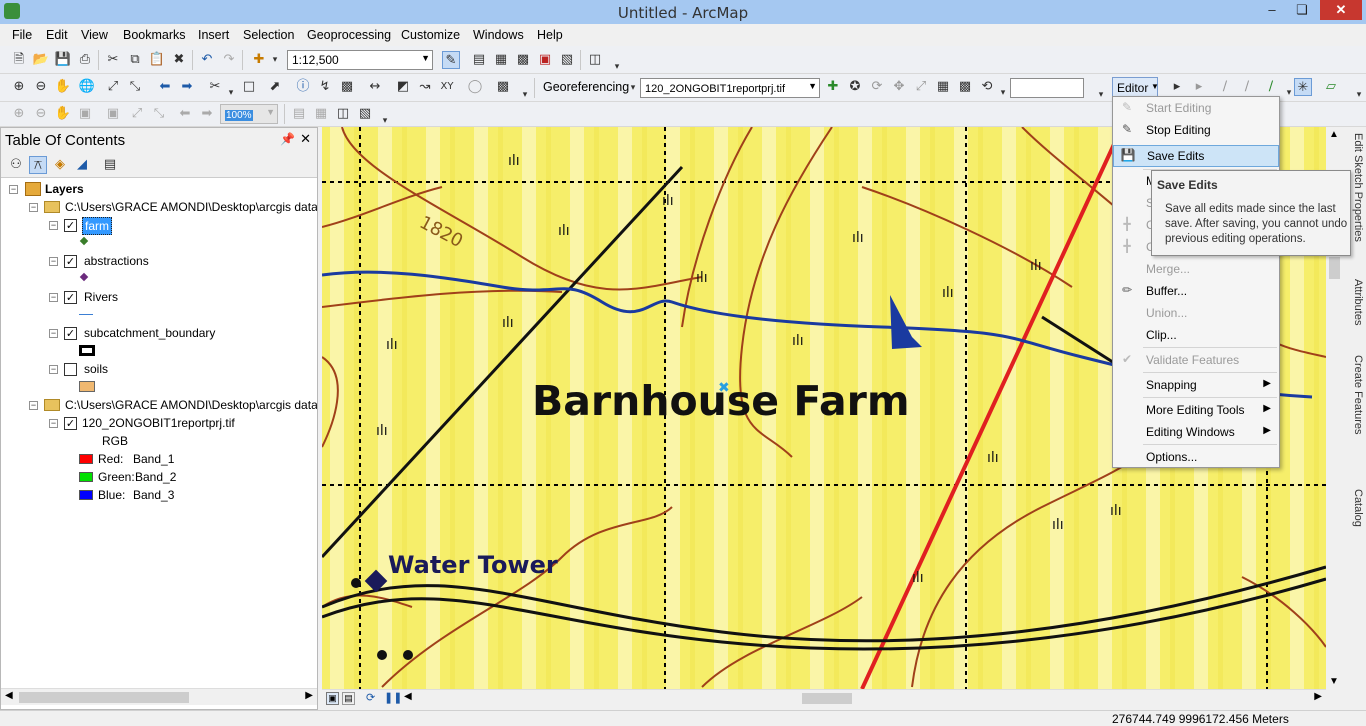  What do you see at coordinates (179, 60) in the screenshot?
I see `delete-icon: ✖` at bounding box center [179, 60].